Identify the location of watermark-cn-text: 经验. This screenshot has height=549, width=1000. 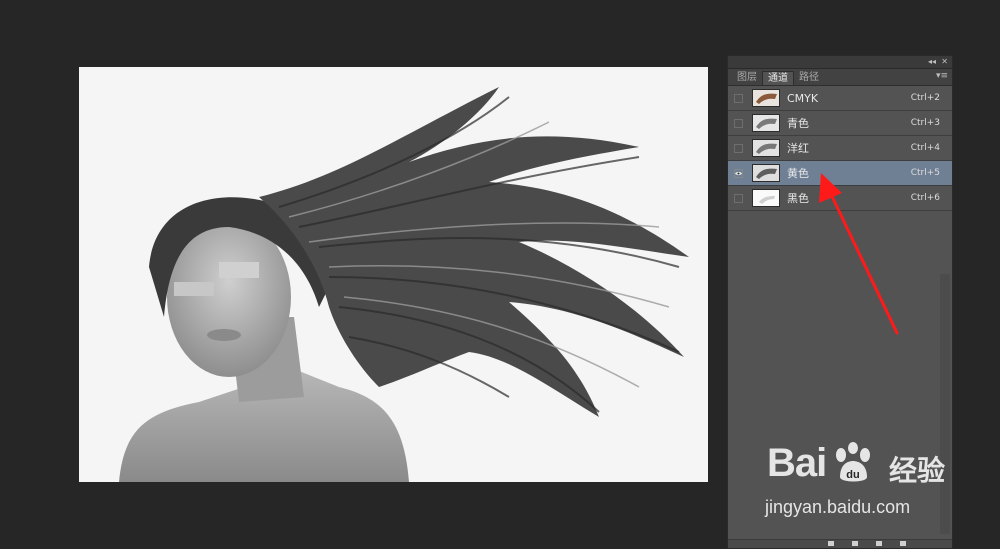
(917, 470).